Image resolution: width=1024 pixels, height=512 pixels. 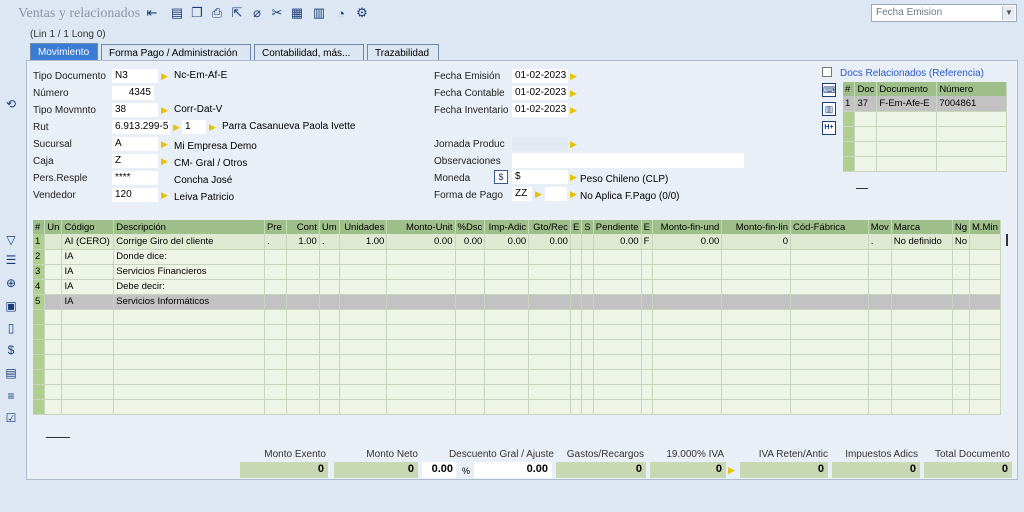 What do you see at coordinates (275, 227) in the screenshot?
I see `col-pre: Pre` at bounding box center [275, 227].